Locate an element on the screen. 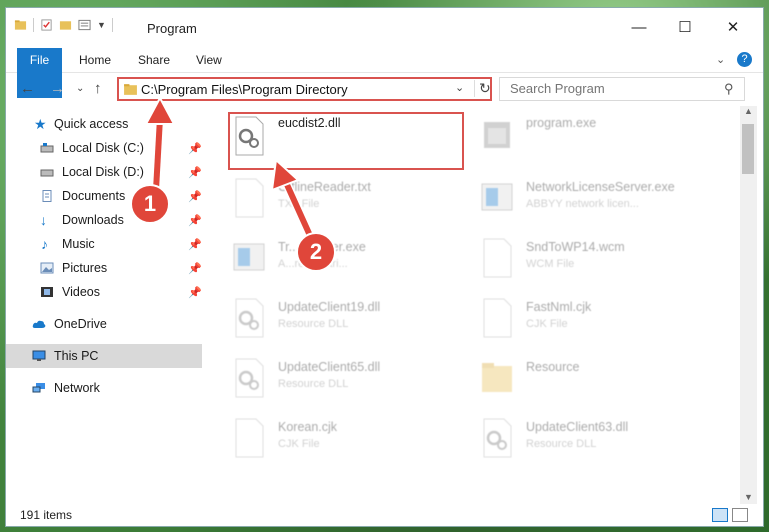 This screenshot has height=532, width=769. minimize-button: — is located at coordinates (639, 27).